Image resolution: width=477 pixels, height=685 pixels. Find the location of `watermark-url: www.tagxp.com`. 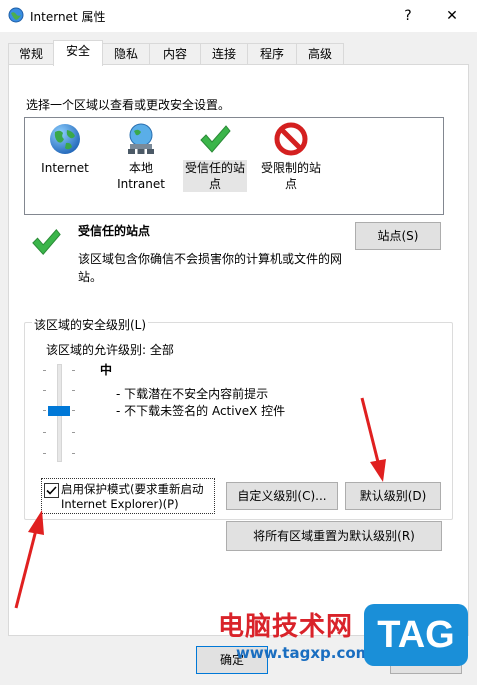

watermark-url: www.tagxp.com is located at coordinates (304, 653).